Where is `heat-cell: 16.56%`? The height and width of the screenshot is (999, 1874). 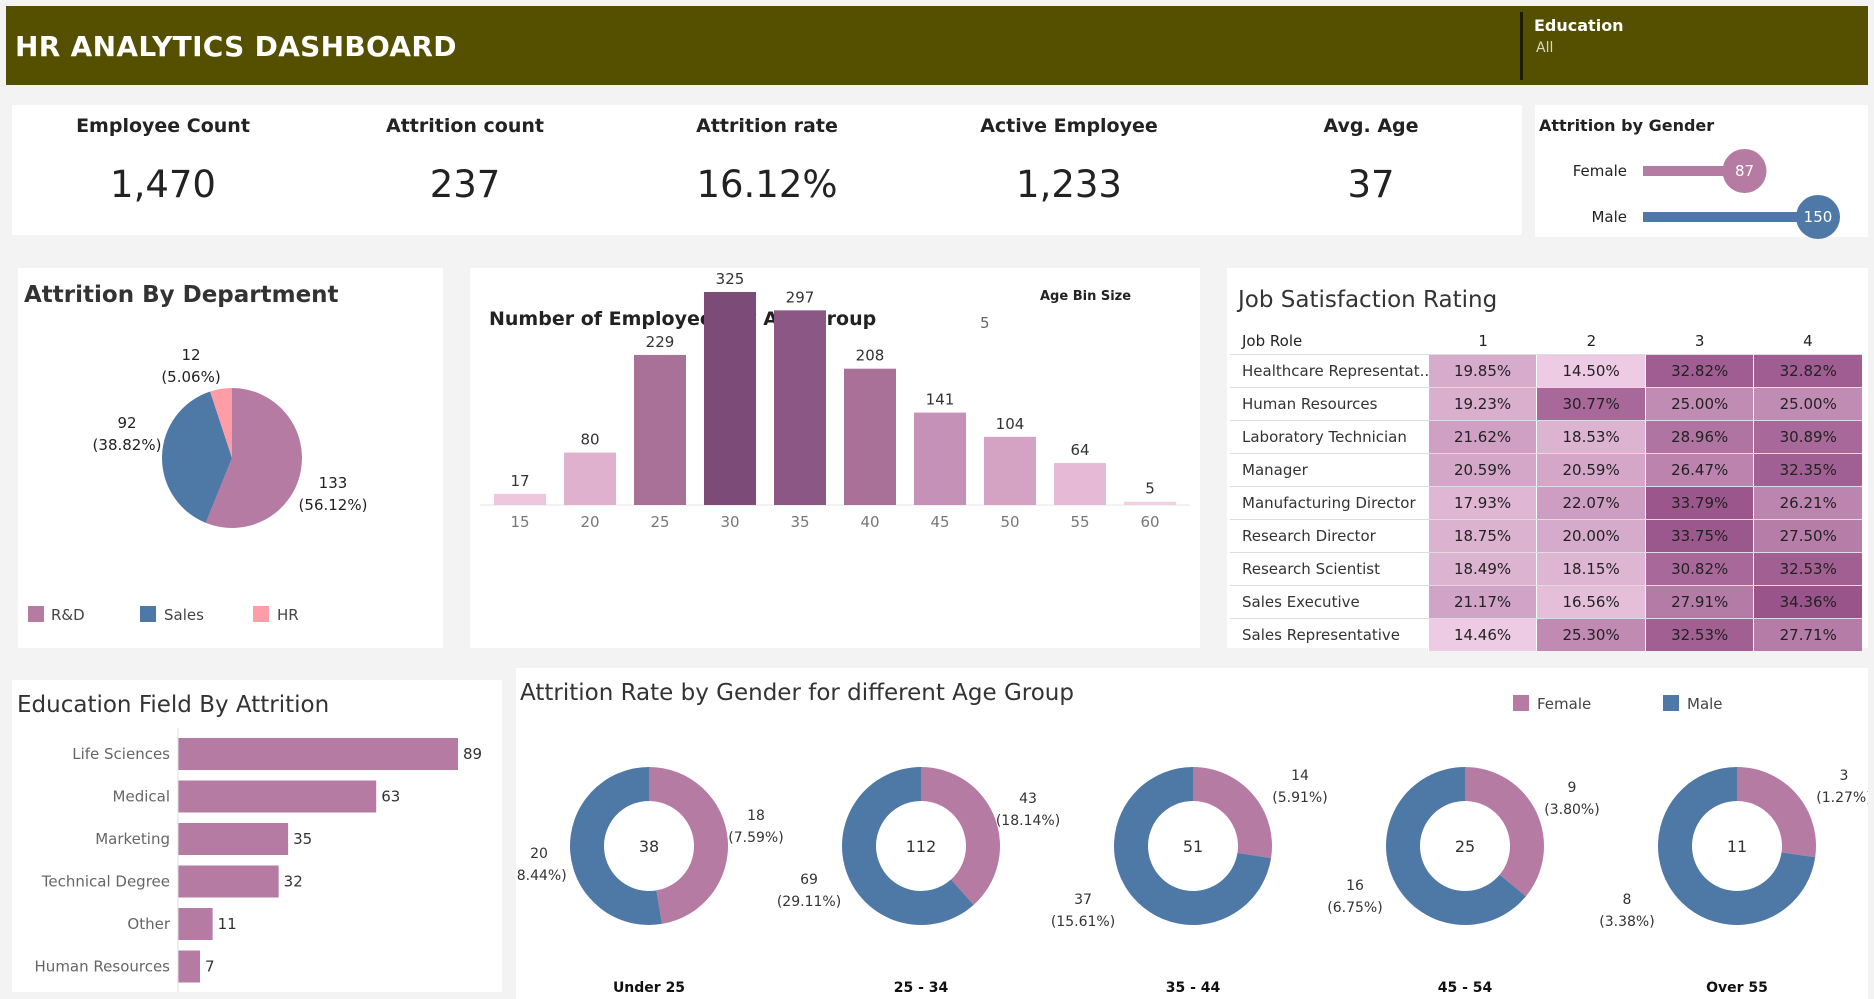
heat-cell: 16.56% is located at coordinates (1590, 602).